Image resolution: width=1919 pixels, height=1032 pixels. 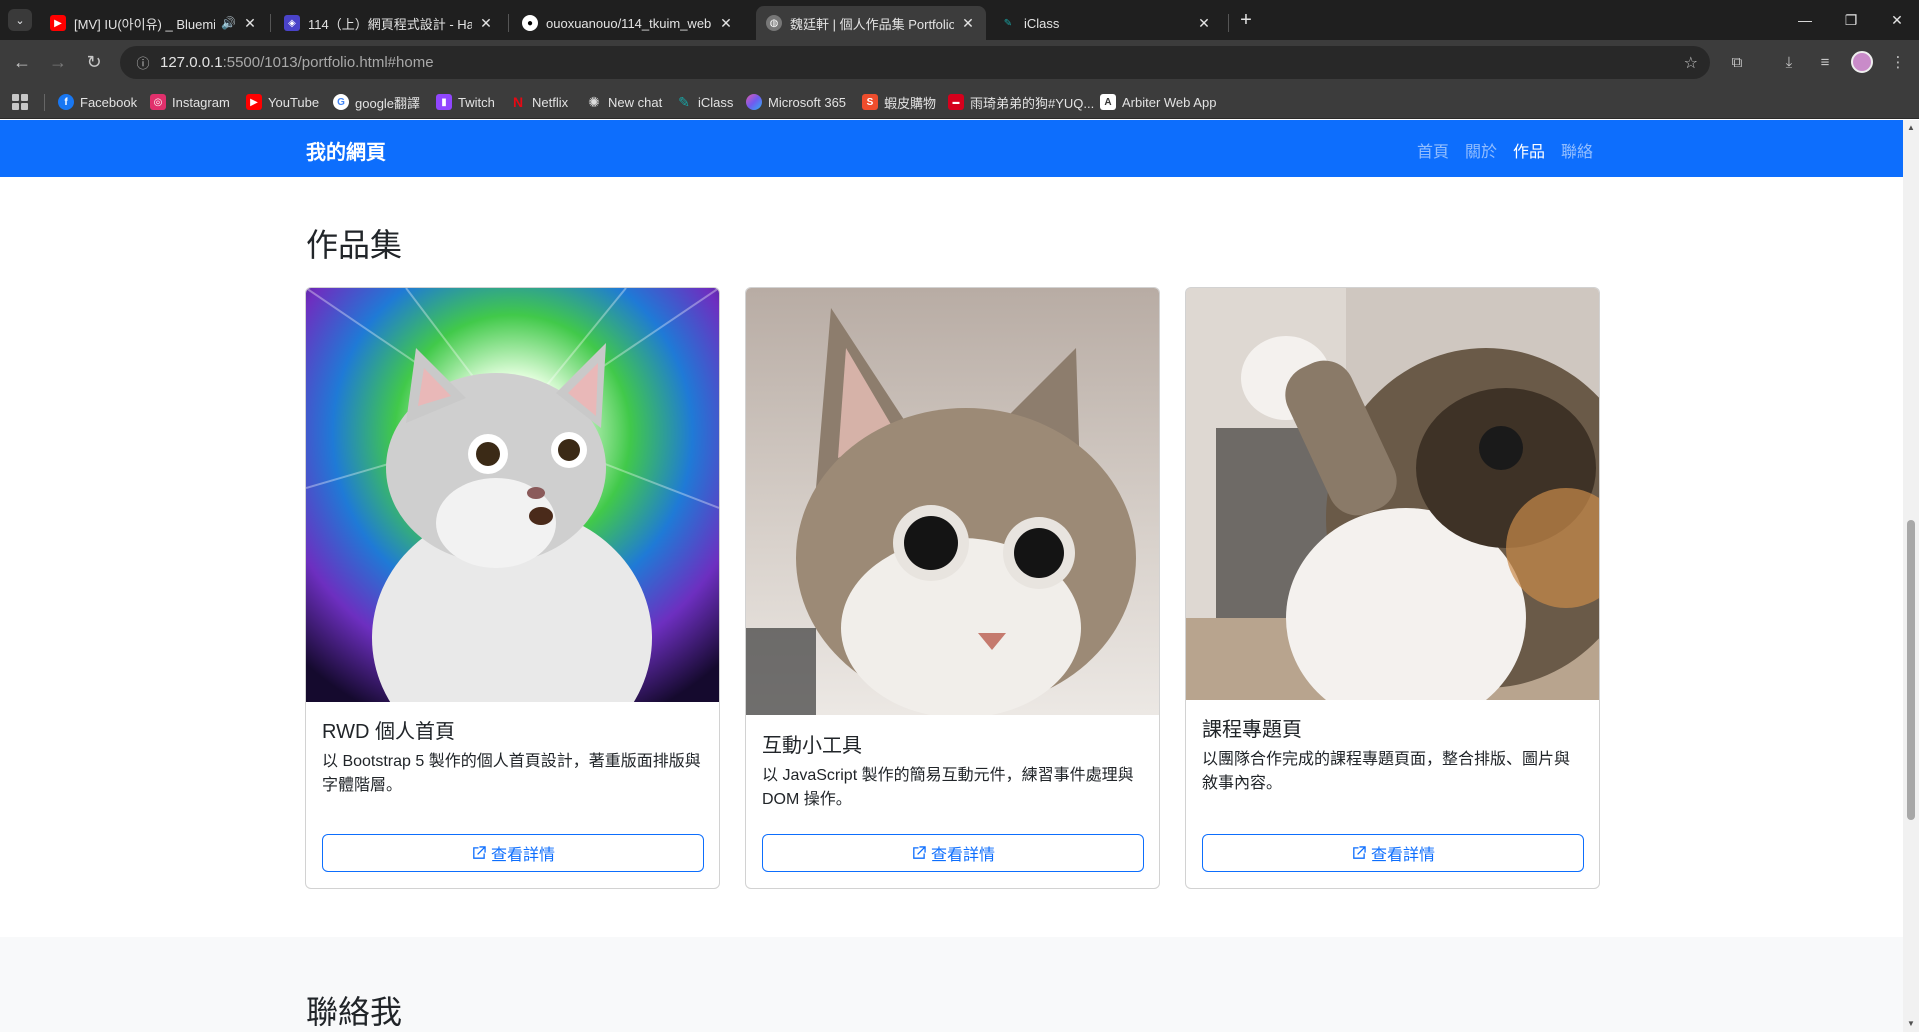 What do you see at coordinates (143, 62) in the screenshot?
I see `site-info-icon: ⓘ` at bounding box center [143, 62].